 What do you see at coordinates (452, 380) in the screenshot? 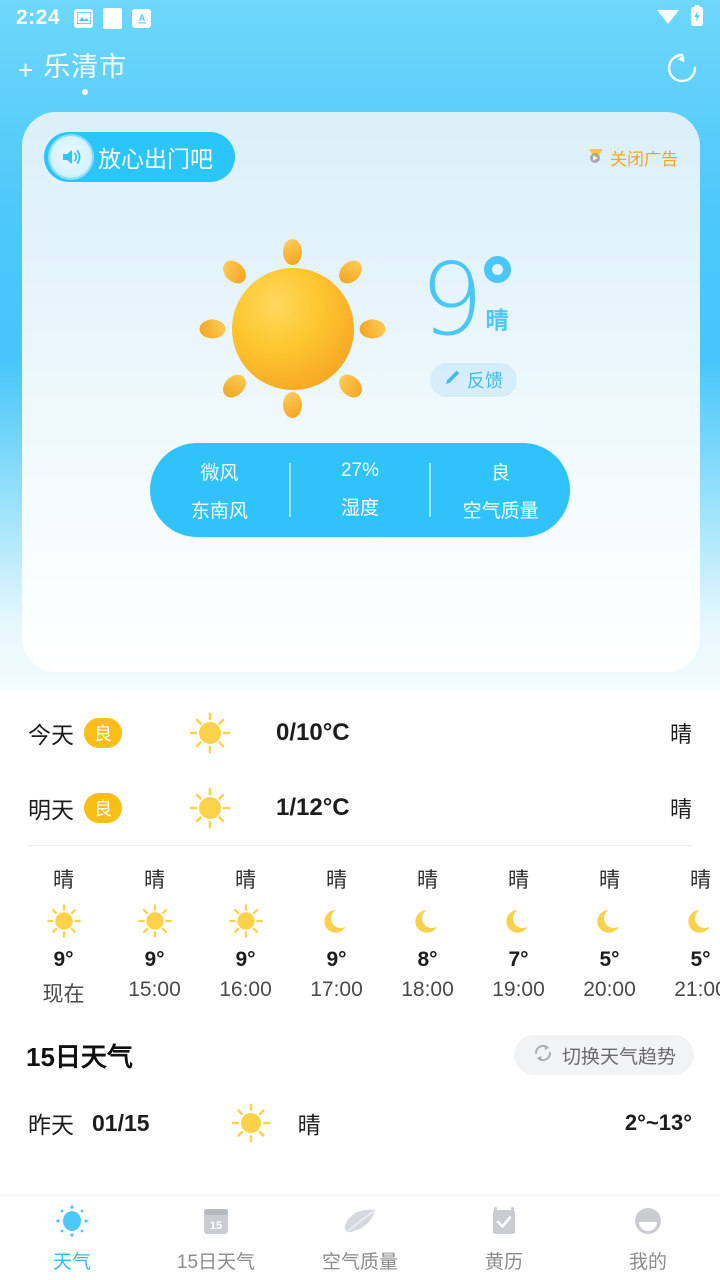
I see `pencil-icon` at bounding box center [452, 380].